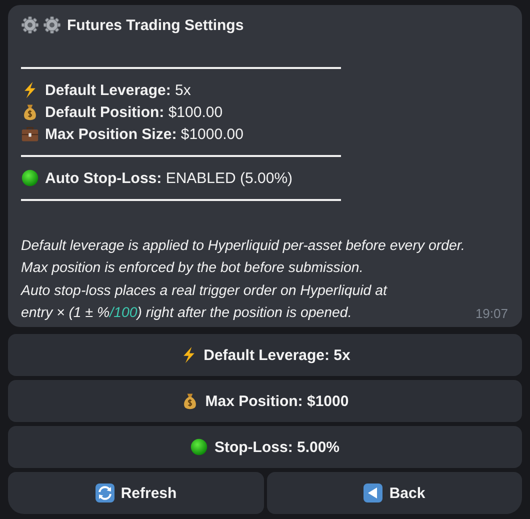  What do you see at coordinates (265, 447) in the screenshot?
I see `keyboard-button: Stop-Loss: 5.00%` at bounding box center [265, 447].